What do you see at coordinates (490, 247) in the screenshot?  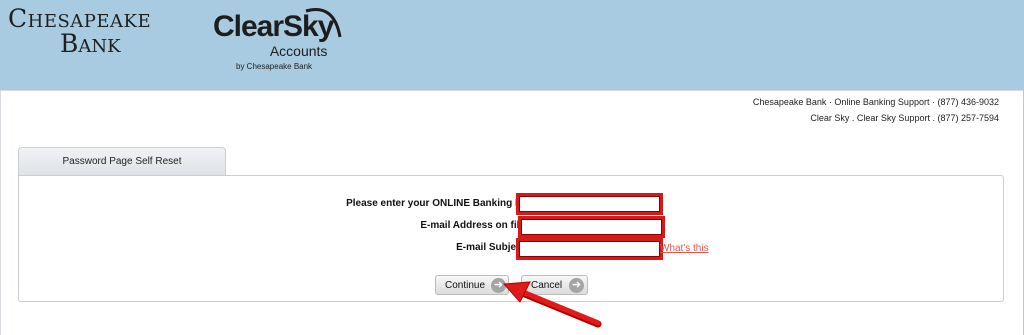 I see `subject-label: E-mail Subject` at bounding box center [490, 247].